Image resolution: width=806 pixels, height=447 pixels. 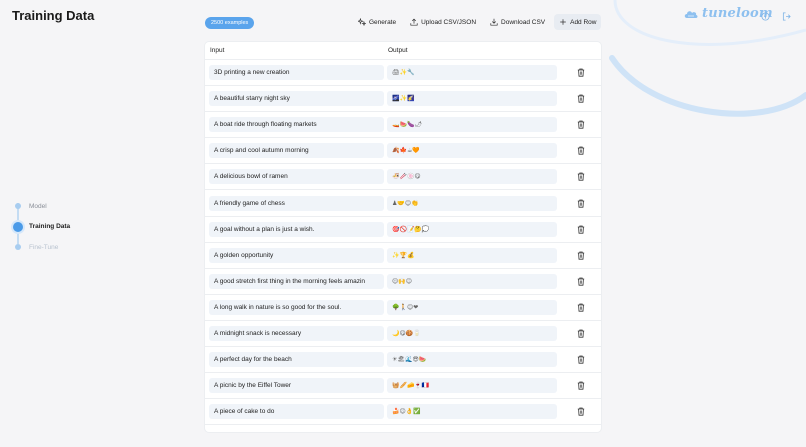 What do you see at coordinates (472, 229) in the screenshot?
I see `output-cell: 🎯🚫📝🤔💭` at bounding box center [472, 229].